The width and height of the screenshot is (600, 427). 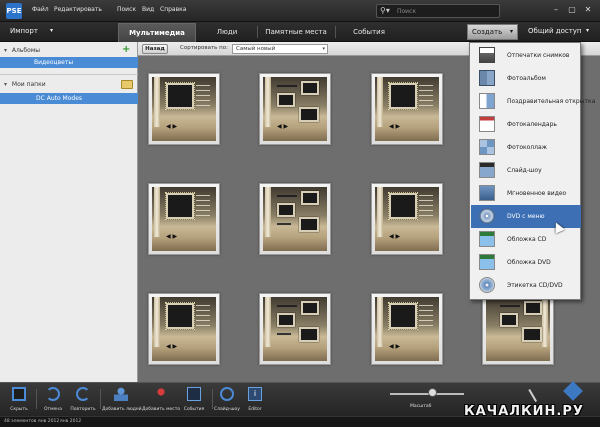 What do you see at coordinates (526, 216) in the screenshot?
I see `menu-item-dvd-with-menu: DVD с меню` at bounding box center [526, 216].